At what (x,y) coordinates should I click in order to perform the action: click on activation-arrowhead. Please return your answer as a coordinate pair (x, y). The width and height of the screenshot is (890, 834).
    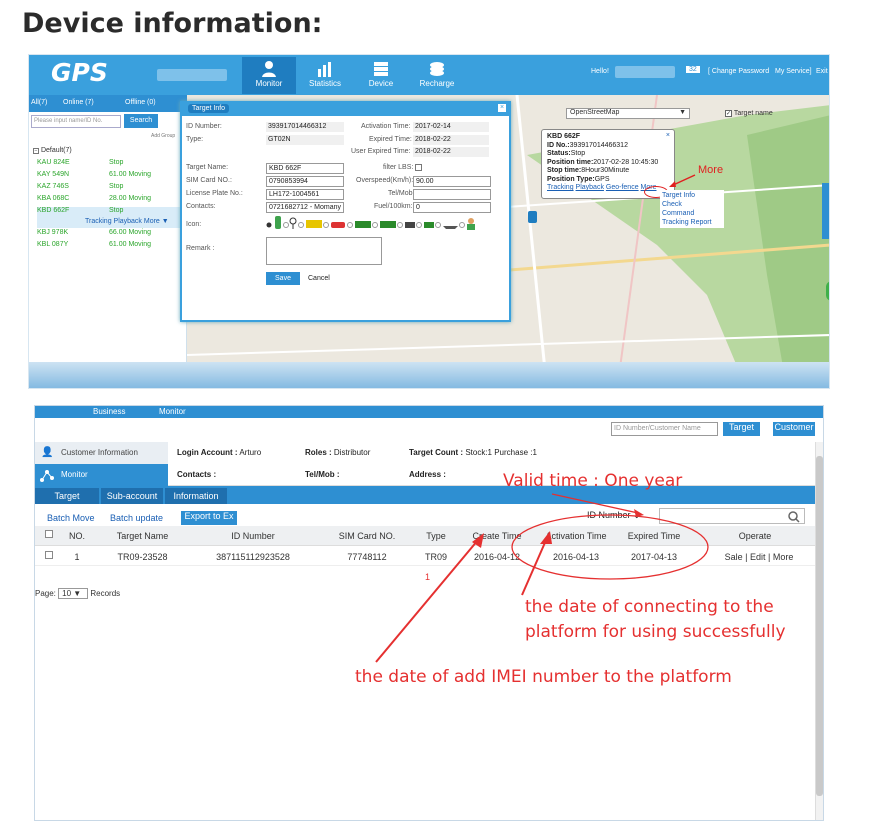
    Looking at the image, I should click on (546, 537).